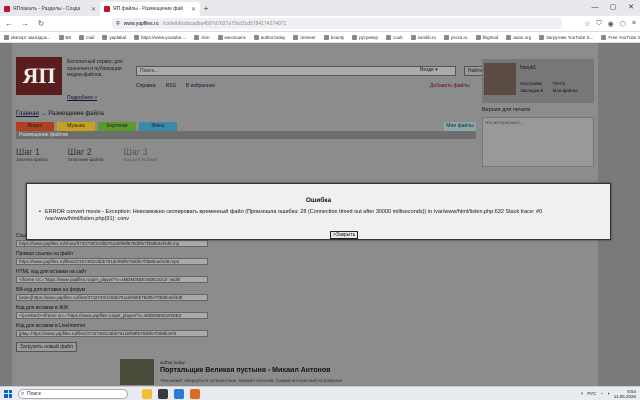 The image size is (640, 400). Describe the element at coordinates (147, 393) in the screenshot. I see `file-explorer-icon` at that location.